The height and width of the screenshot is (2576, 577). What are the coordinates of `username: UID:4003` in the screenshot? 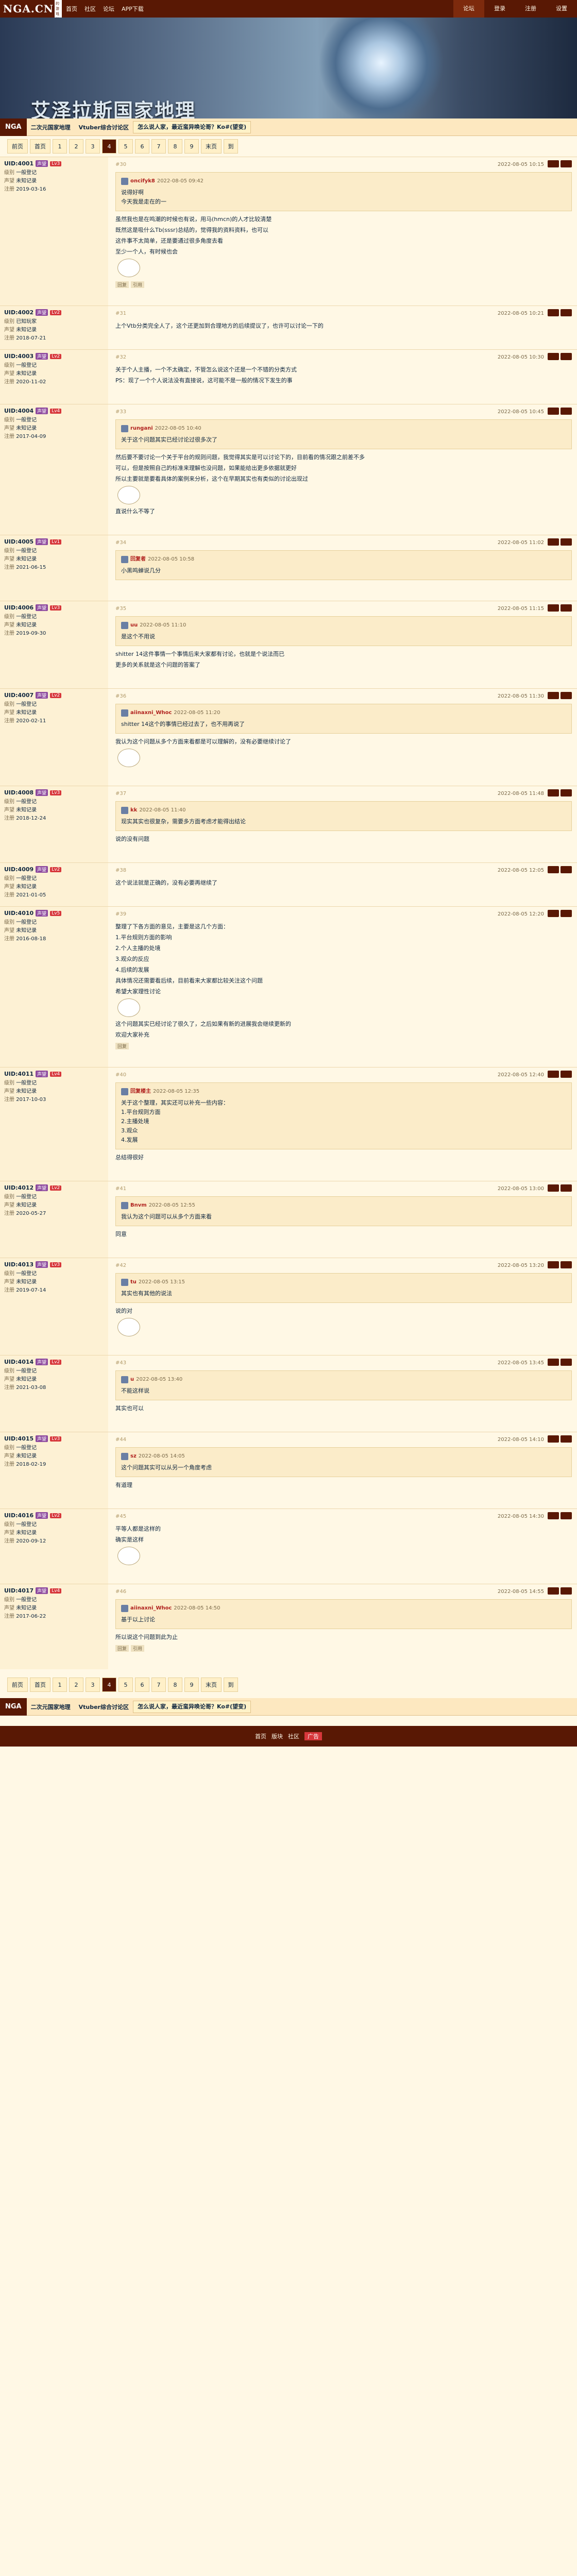 It's located at (18, 356).